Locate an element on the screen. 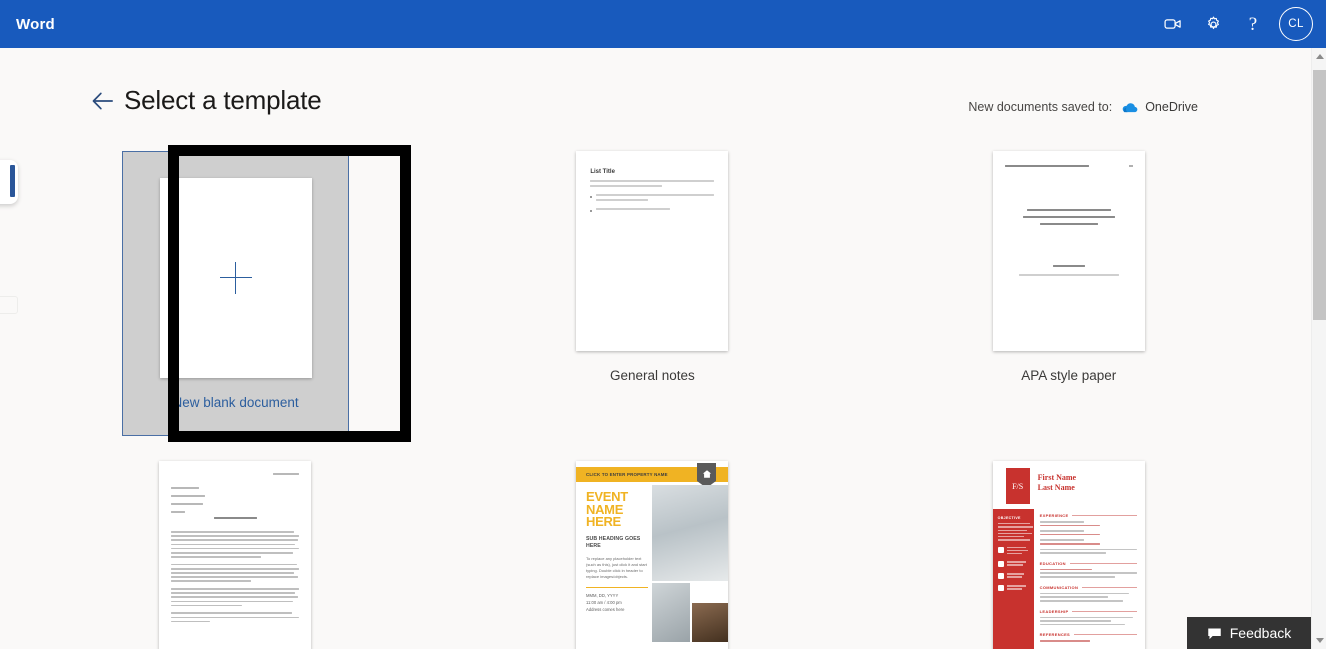 The height and width of the screenshot is (649, 1326). scroll-up-arrow is located at coordinates (1319, 56).